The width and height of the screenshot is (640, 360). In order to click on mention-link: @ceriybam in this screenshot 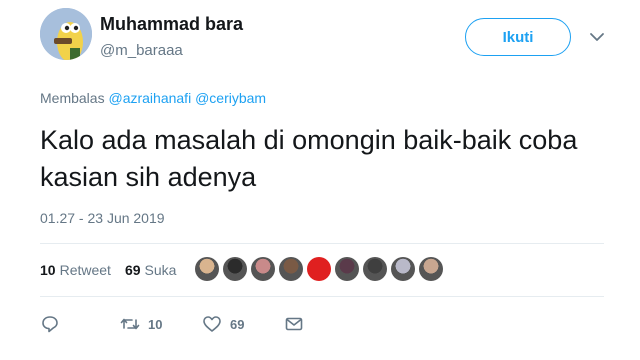, I will do `click(230, 98)`.